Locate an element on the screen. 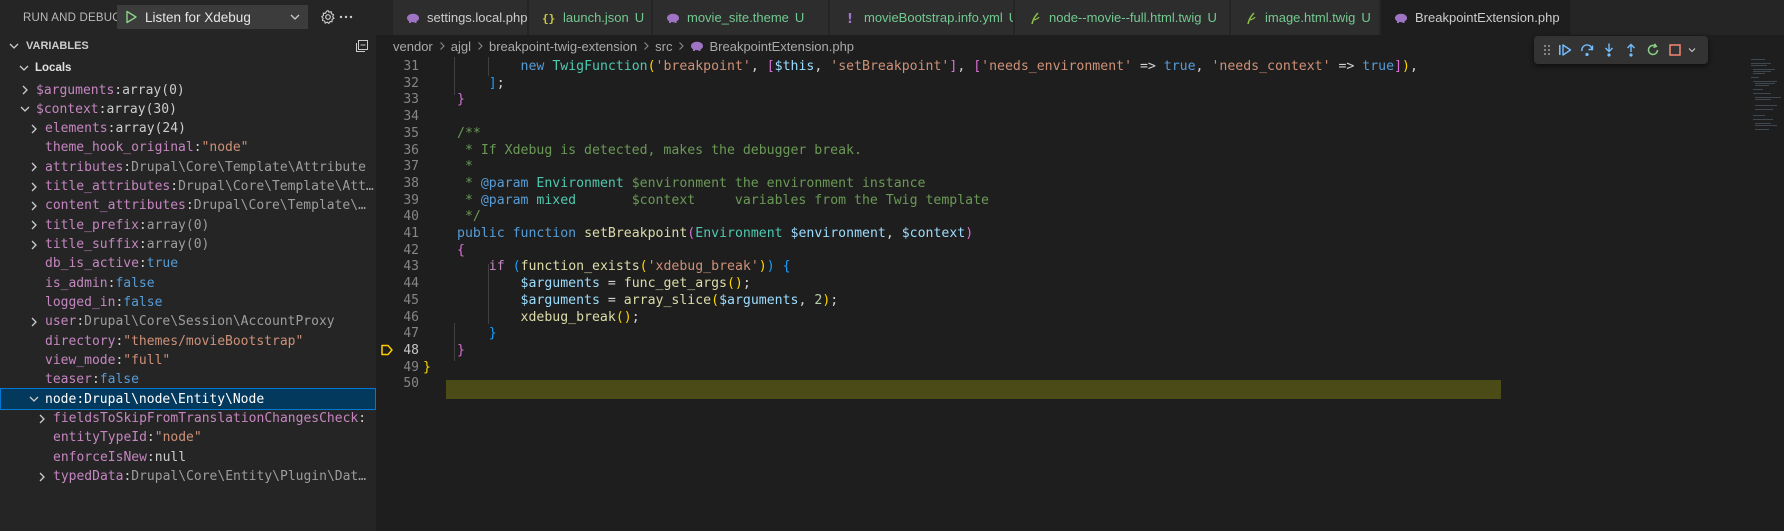 This screenshot has height=531, width=1784. breadcrumb-item: src is located at coordinates (663, 46).